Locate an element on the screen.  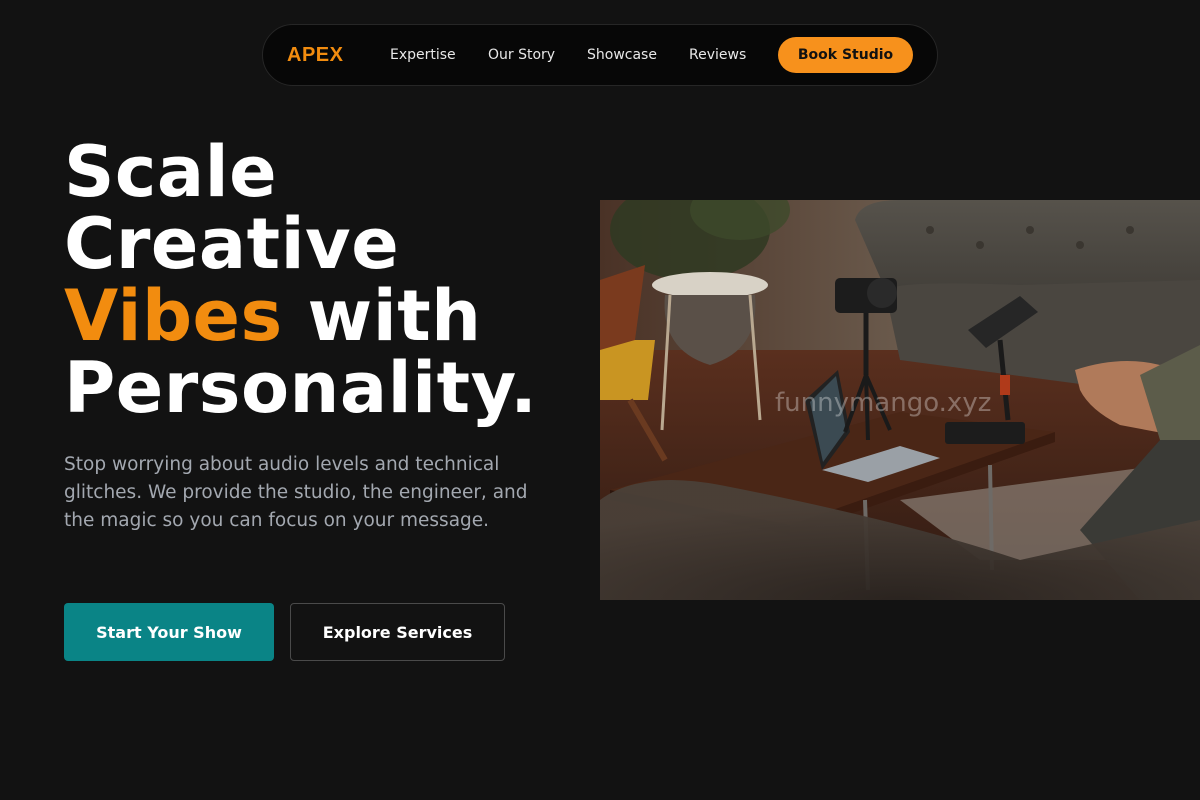
nav-link-reviews: Reviews is located at coordinates (717, 55).